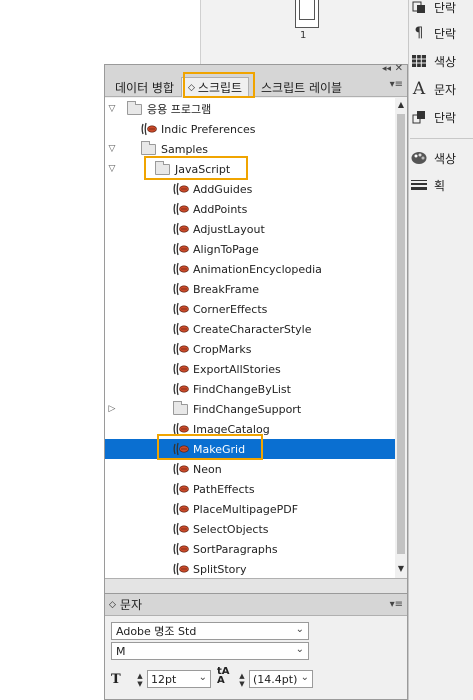 The height and width of the screenshot is (700, 473). What do you see at coordinates (242, 680) in the screenshot?
I see `leading-stepper-icon: ▲ ▼` at bounding box center [242, 680].